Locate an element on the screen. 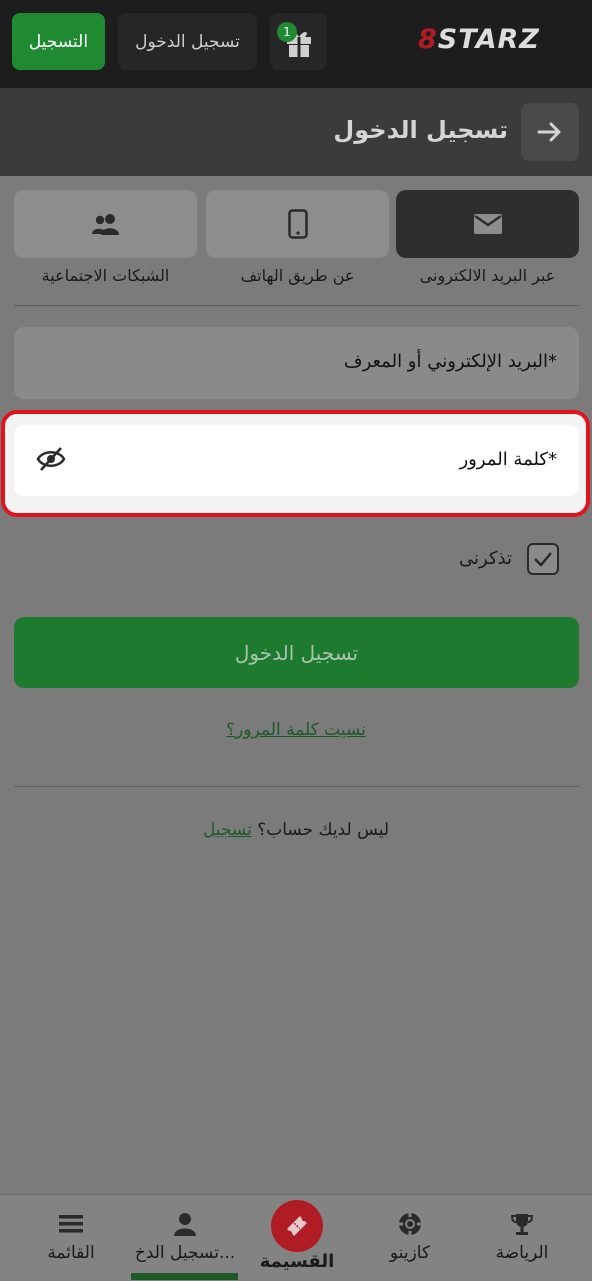  back-button is located at coordinates (550, 132).